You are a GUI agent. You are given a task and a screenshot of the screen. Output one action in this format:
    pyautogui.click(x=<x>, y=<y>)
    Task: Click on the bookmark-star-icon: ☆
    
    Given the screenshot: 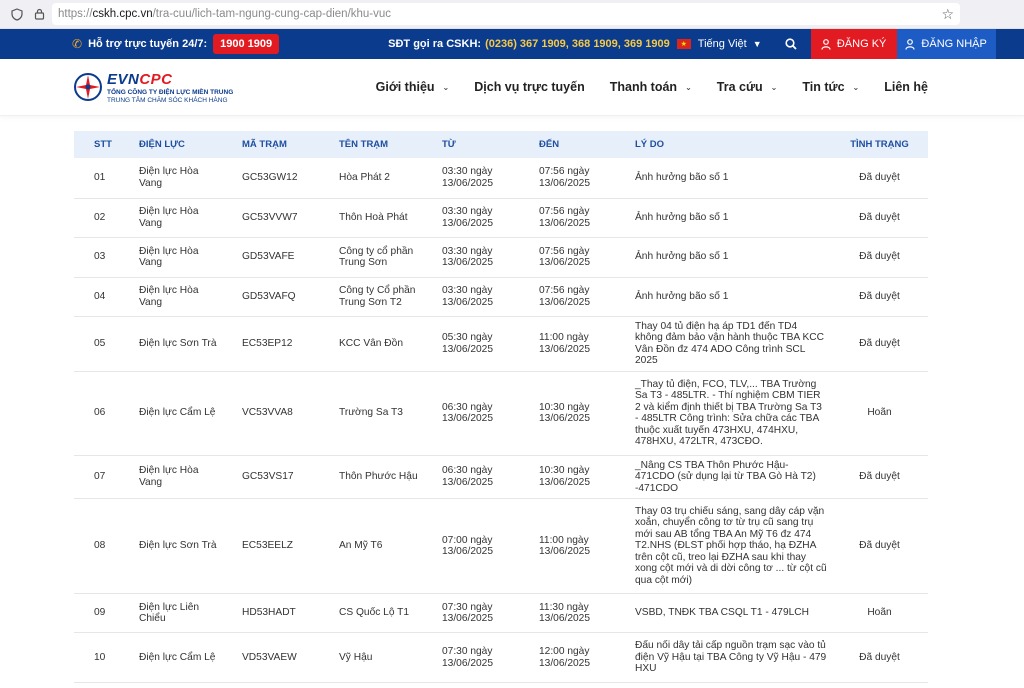 What is the action you would take?
    pyautogui.click(x=947, y=14)
    